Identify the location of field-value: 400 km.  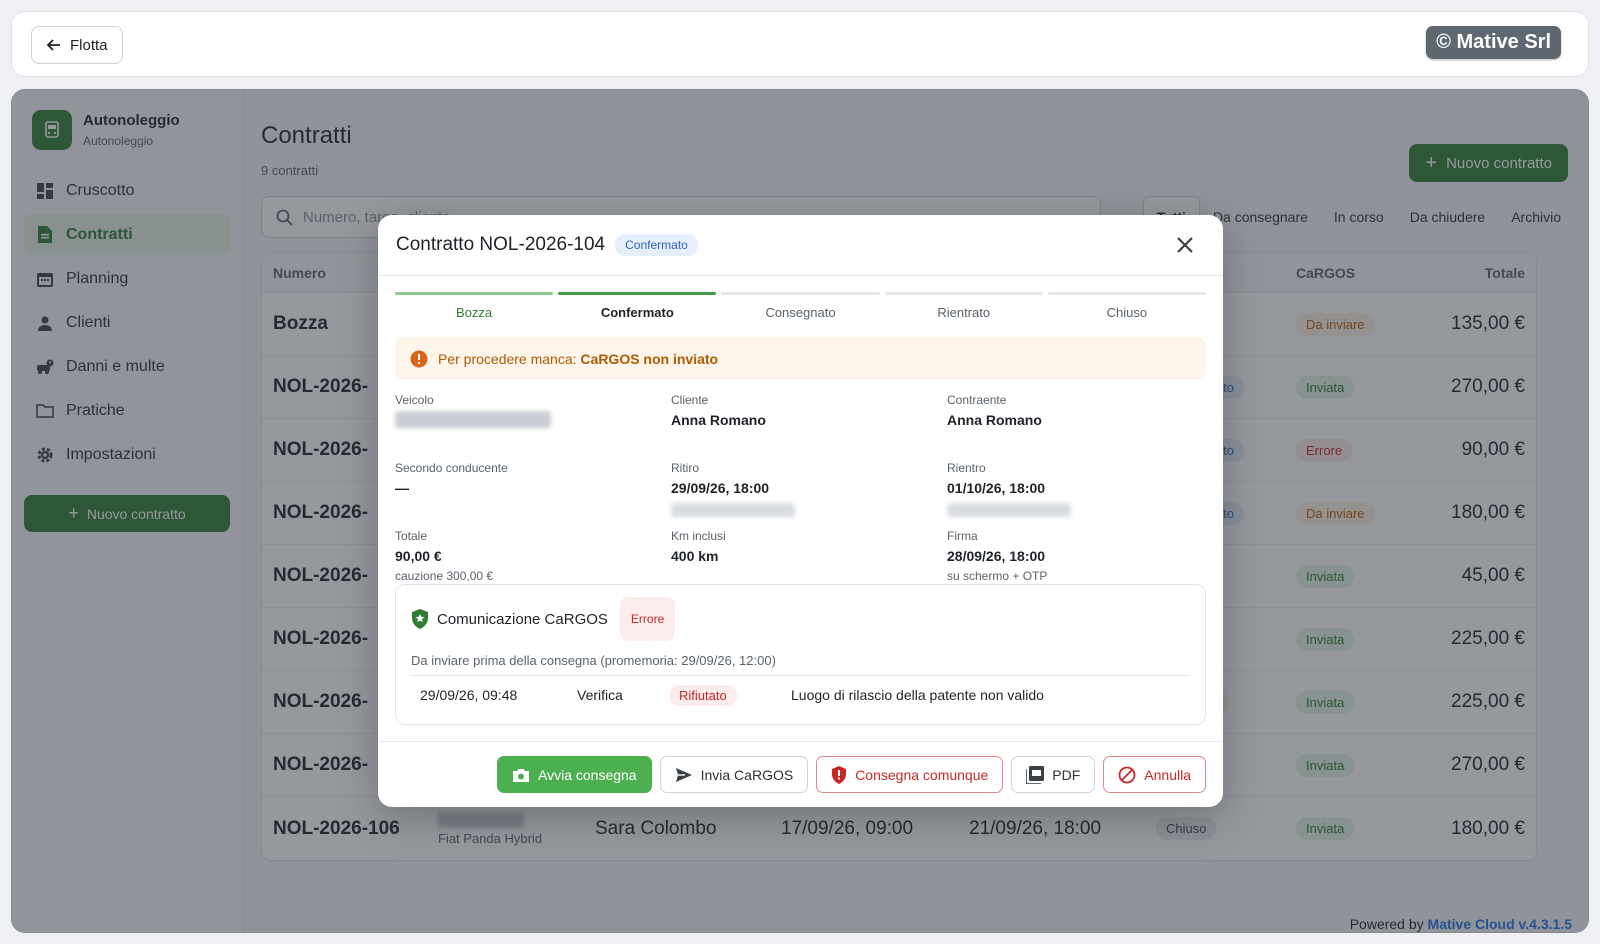
(695, 556).